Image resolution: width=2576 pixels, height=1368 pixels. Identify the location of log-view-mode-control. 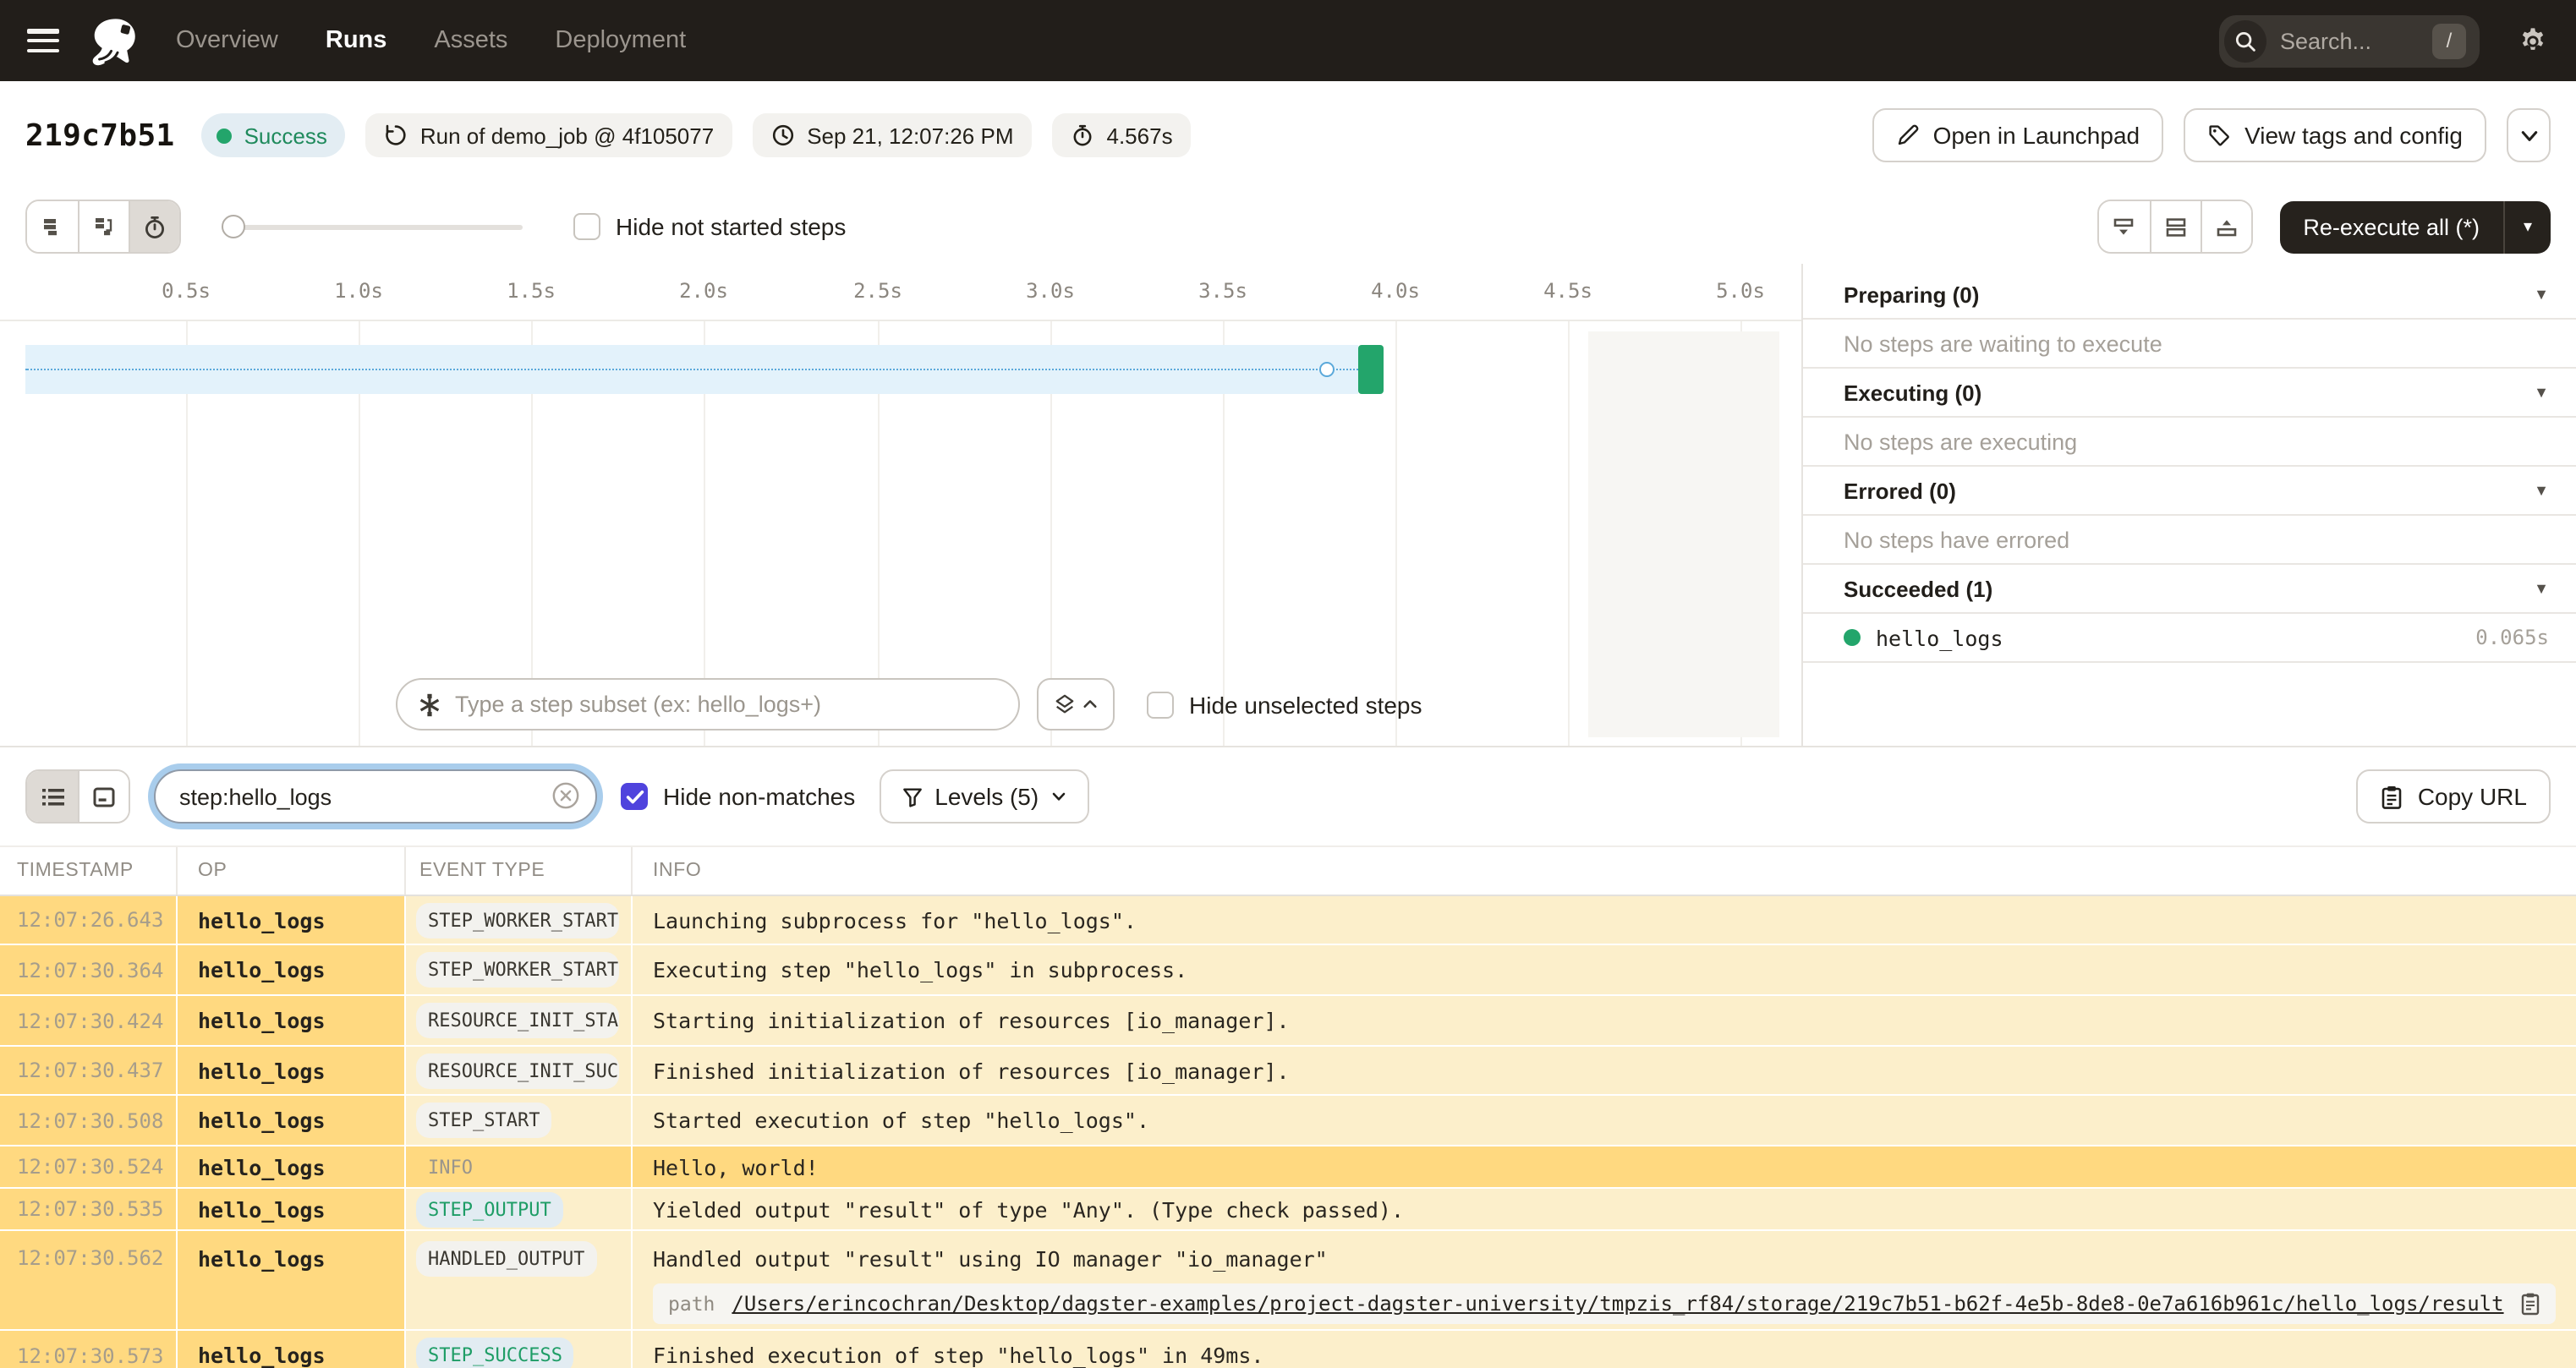
(77, 796).